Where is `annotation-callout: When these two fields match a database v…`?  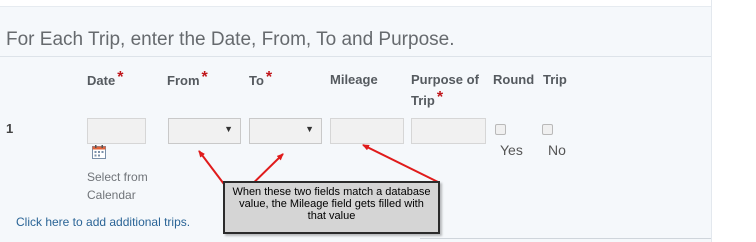
annotation-callout: When these two fields match a database v… is located at coordinates (331, 207).